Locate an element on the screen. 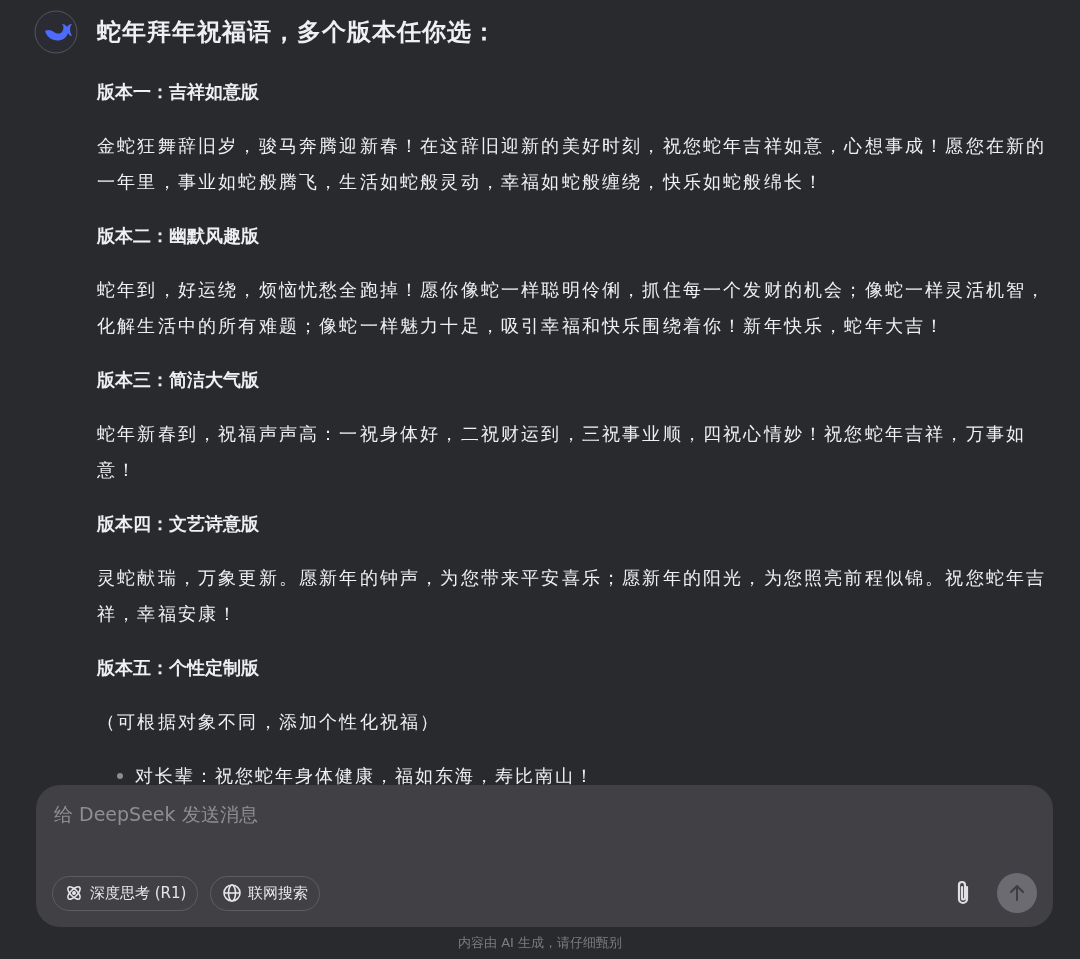 The height and width of the screenshot is (959, 1080). paragraph: （可根据对象不同，添加个性化祝福） is located at coordinates (269, 722).